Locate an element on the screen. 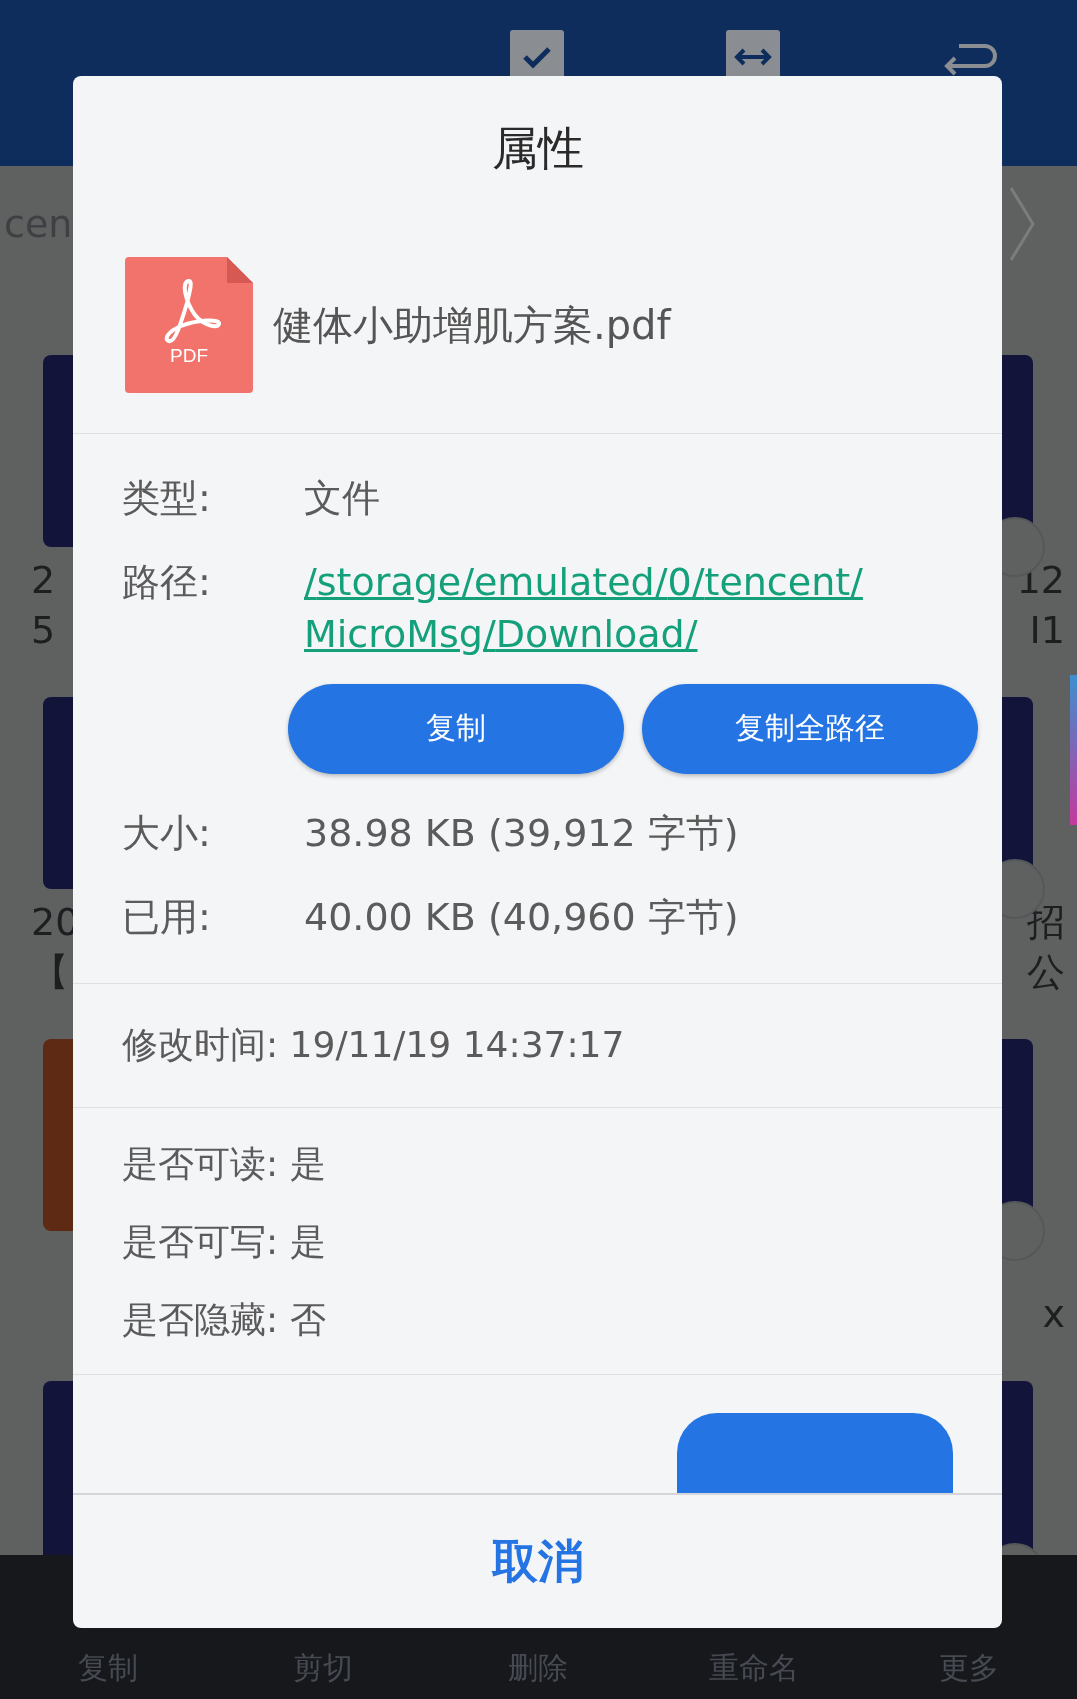 This screenshot has width=1077, height=1699. property-label: 类型: is located at coordinates (167, 498).